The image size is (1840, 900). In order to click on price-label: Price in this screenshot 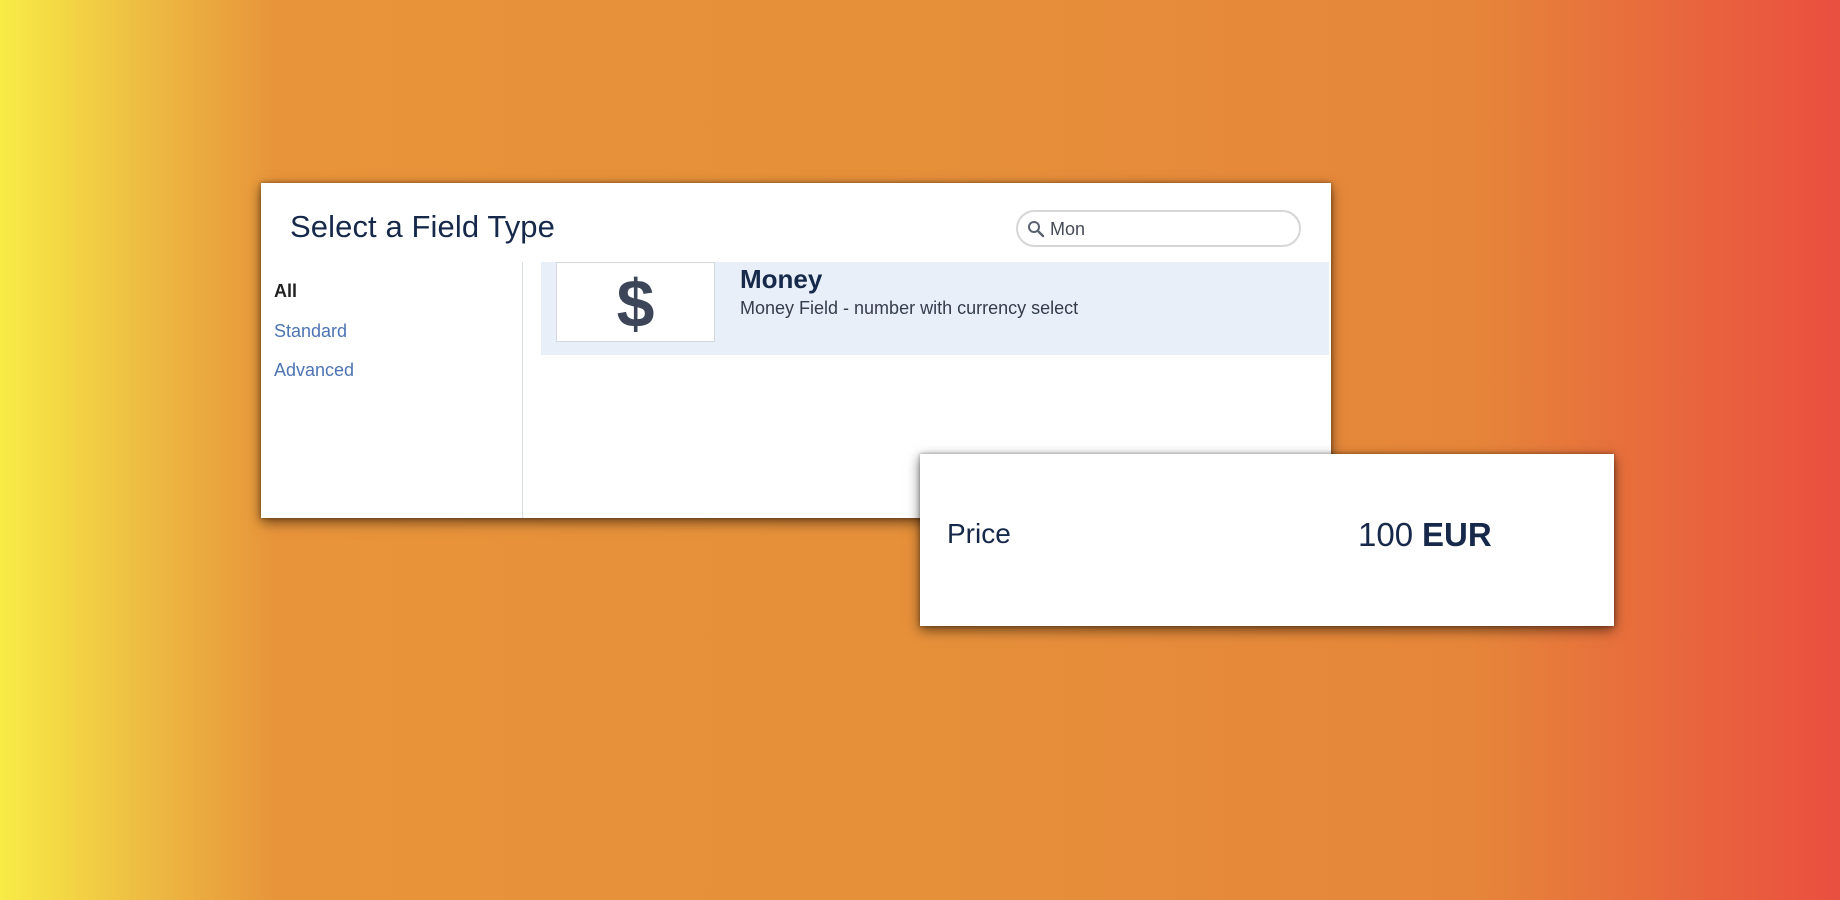, I will do `click(979, 533)`.